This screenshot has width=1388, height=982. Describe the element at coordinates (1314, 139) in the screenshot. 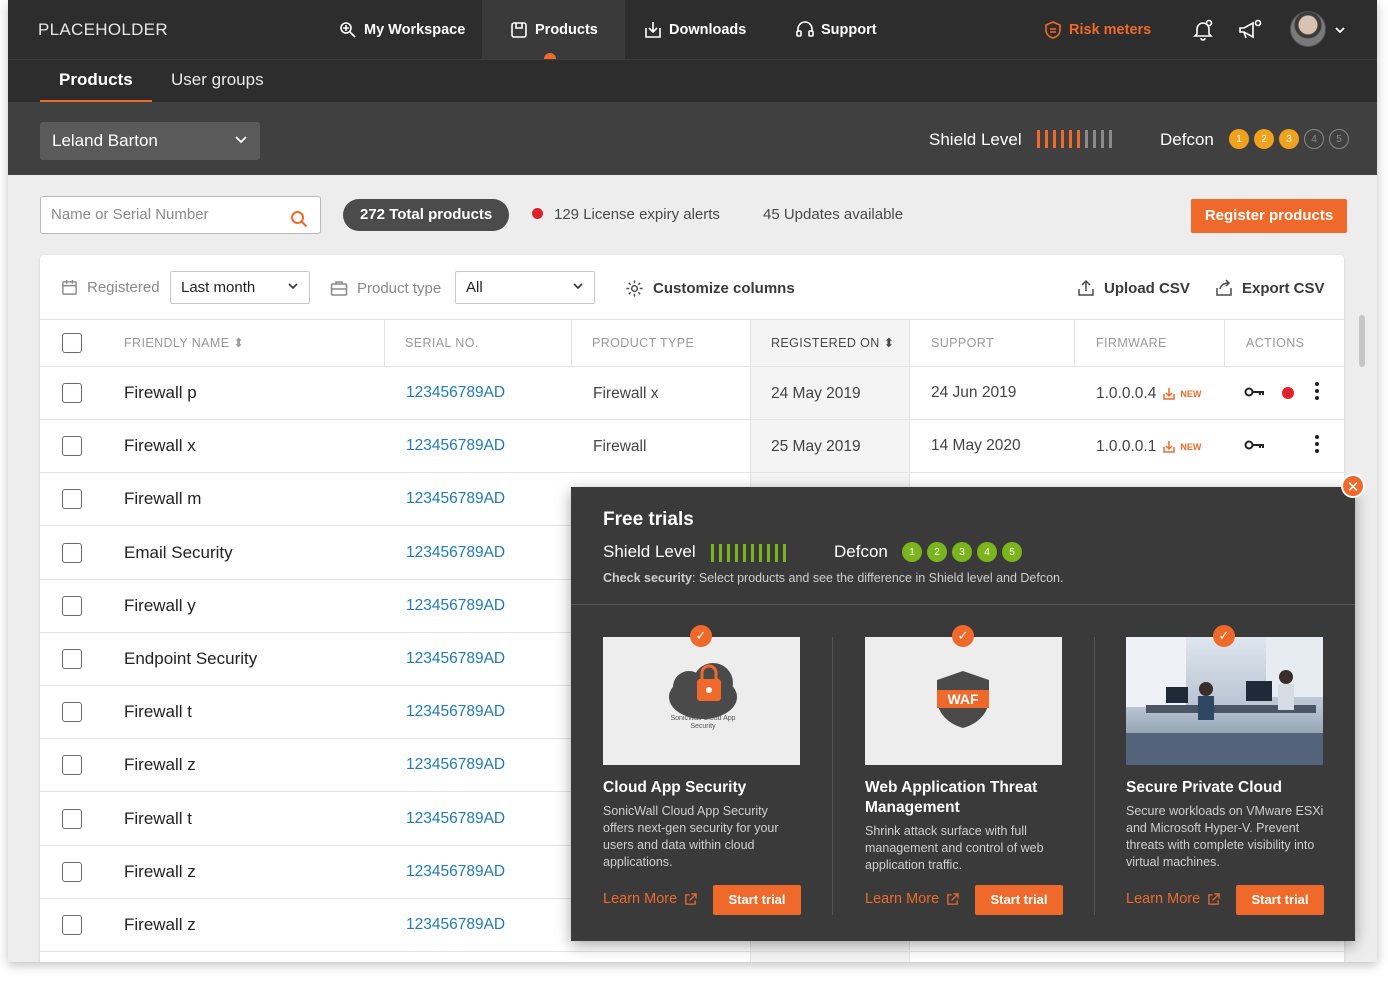

I see `defcon-level: 4` at that location.